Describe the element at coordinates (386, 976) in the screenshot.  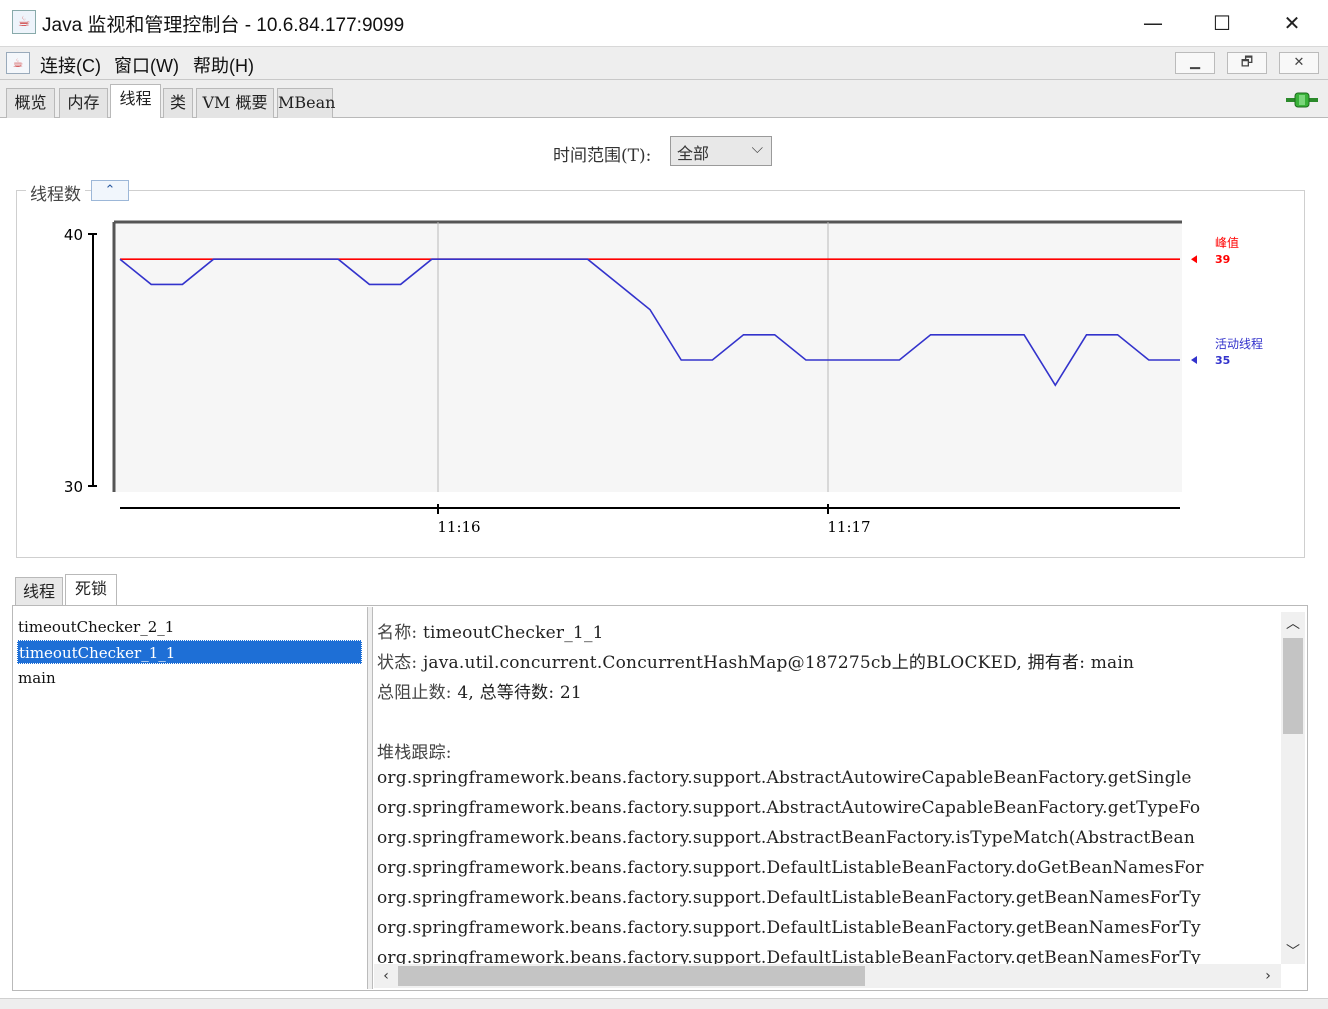
I see `scroll-left-icon: ‹` at that location.